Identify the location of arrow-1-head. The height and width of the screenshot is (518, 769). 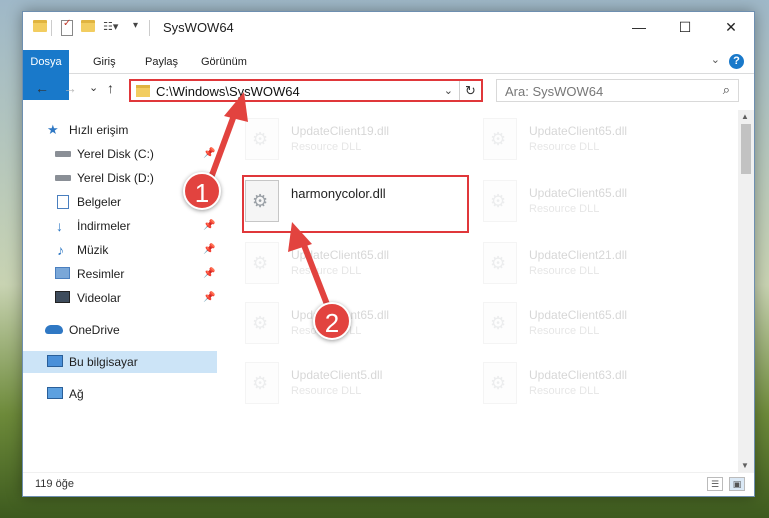
(236, 107).